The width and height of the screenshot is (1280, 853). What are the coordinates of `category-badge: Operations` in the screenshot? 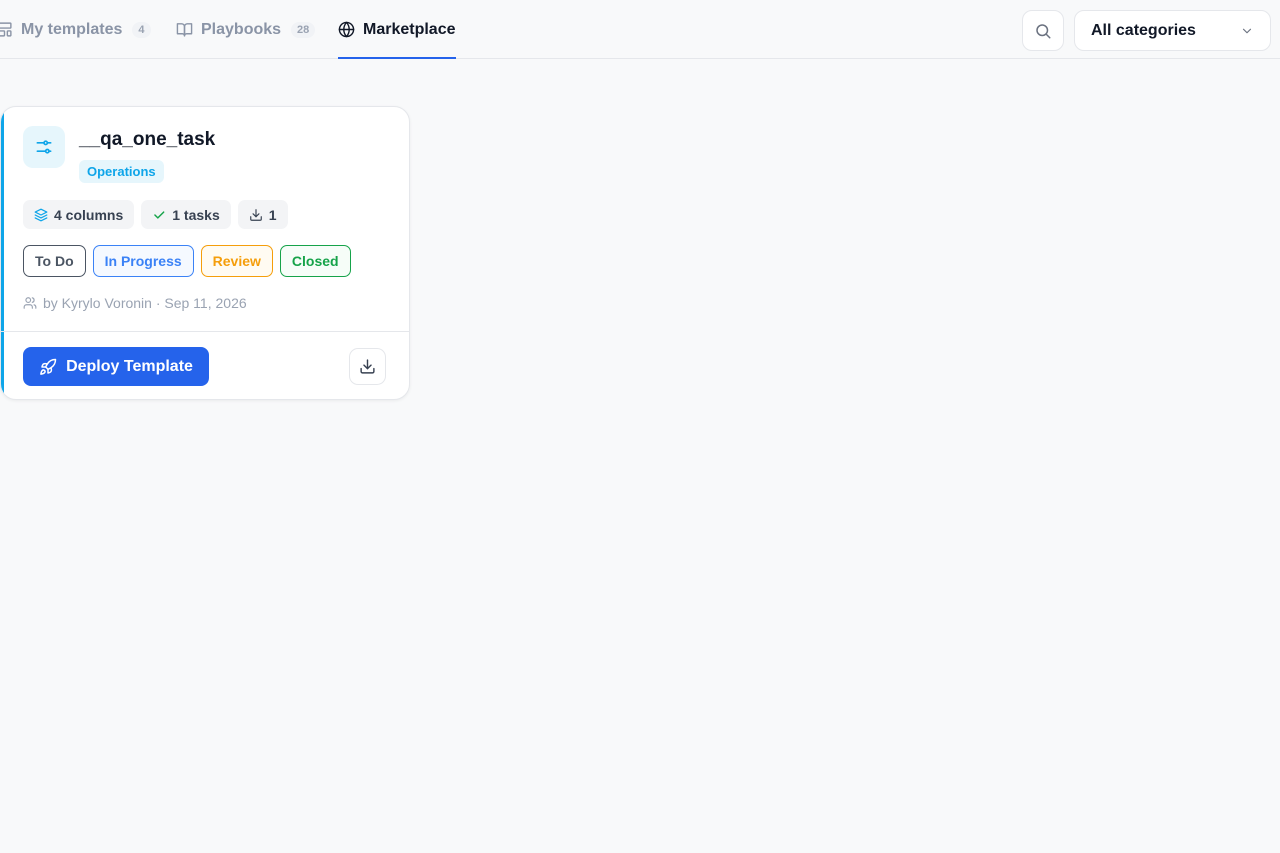 It's located at (121, 171).